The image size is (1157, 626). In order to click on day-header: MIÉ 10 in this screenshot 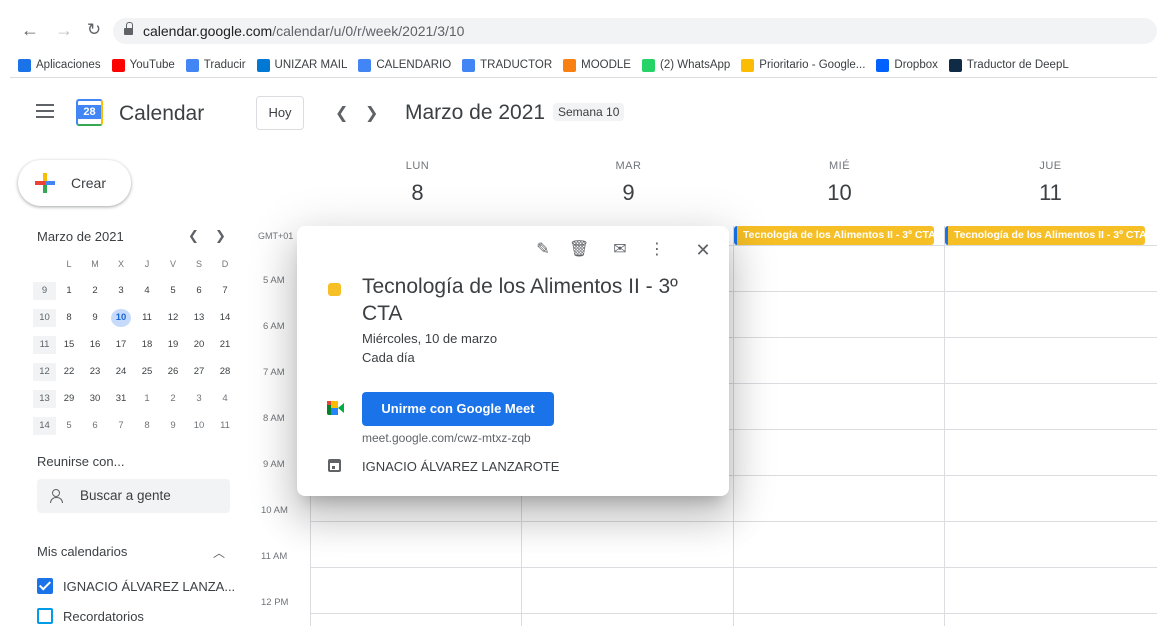, I will do `click(839, 183)`.